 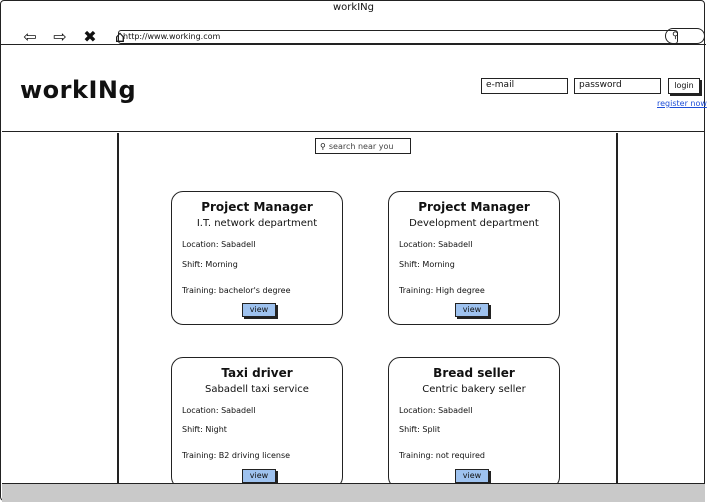 What do you see at coordinates (442, 455) in the screenshot?
I see `job-training: Training: not required` at bounding box center [442, 455].